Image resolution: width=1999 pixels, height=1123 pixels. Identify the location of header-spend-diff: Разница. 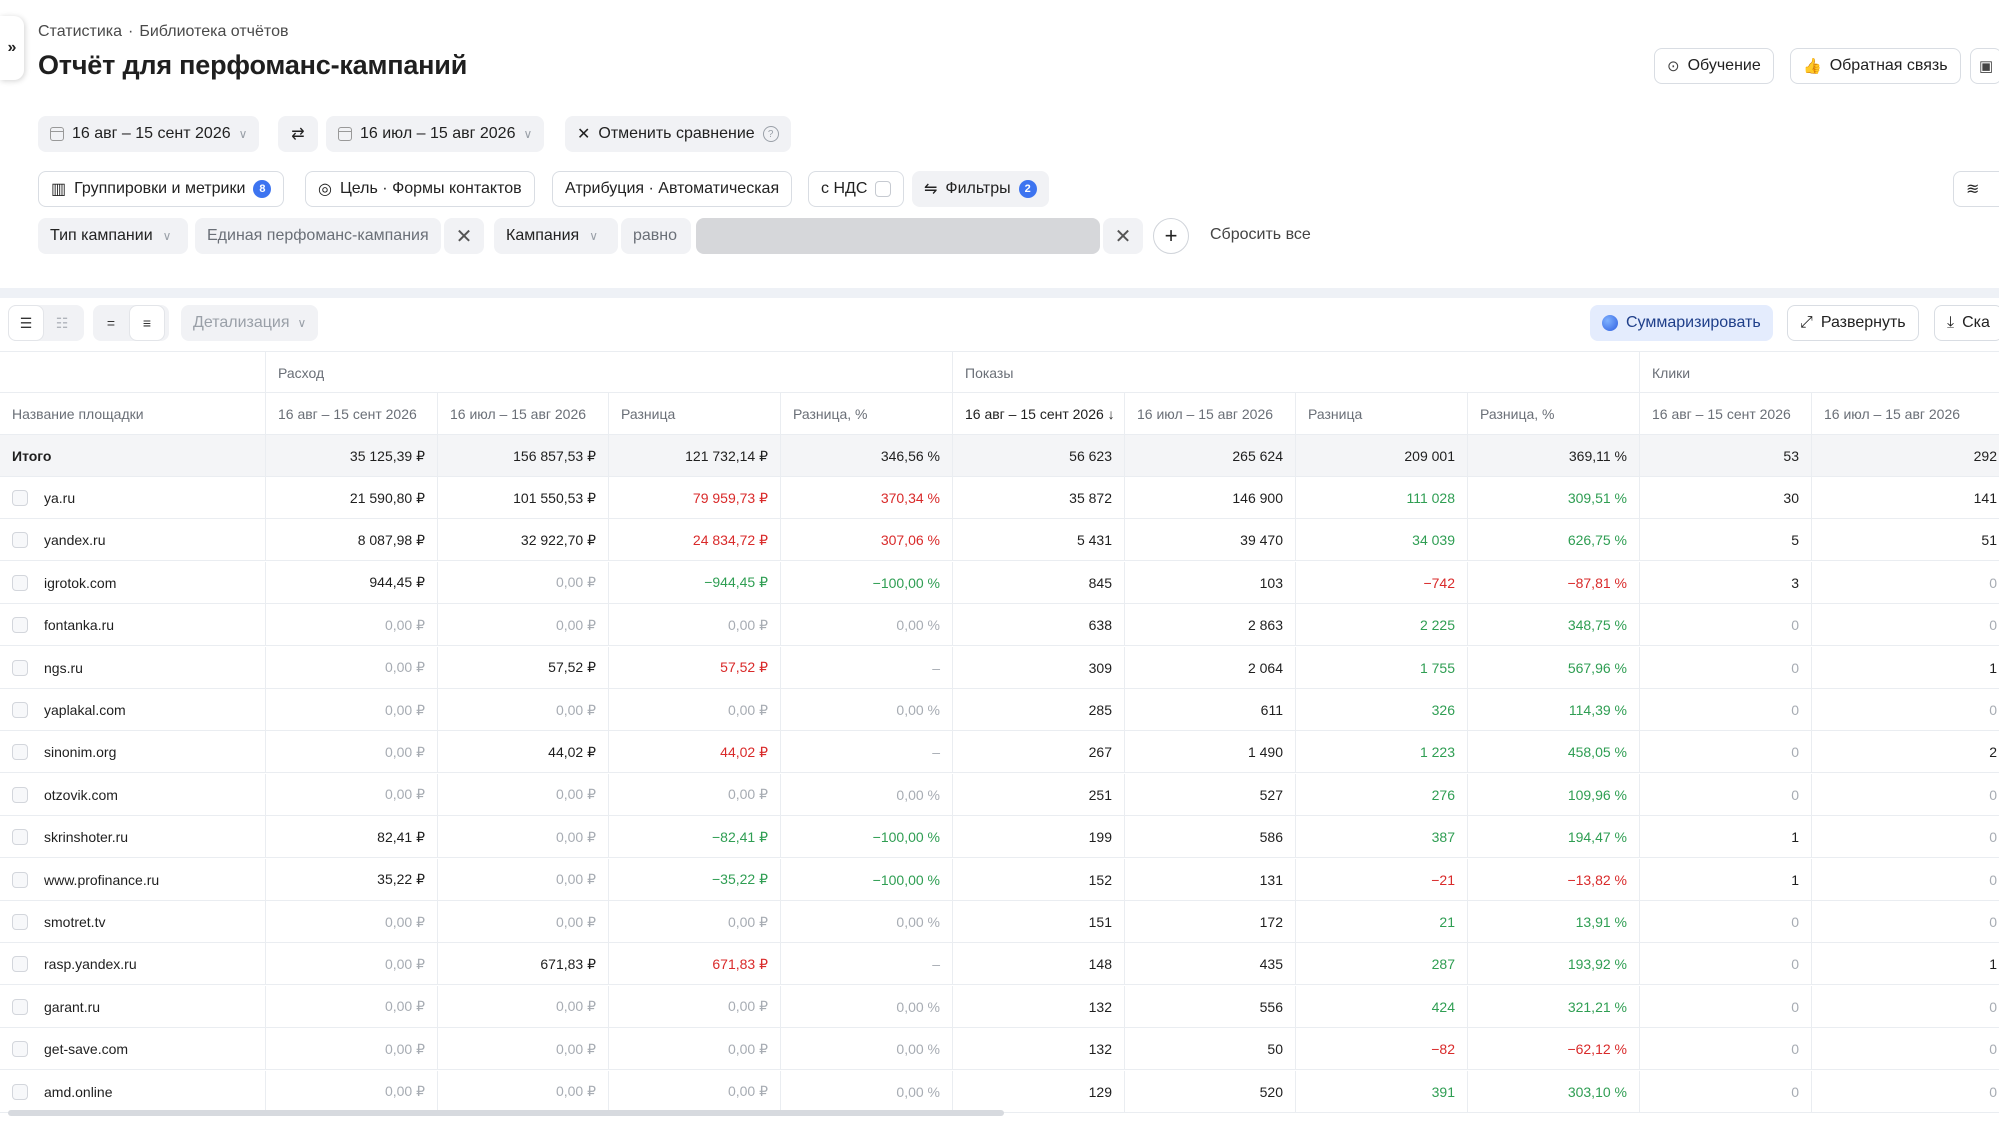
(695, 414).